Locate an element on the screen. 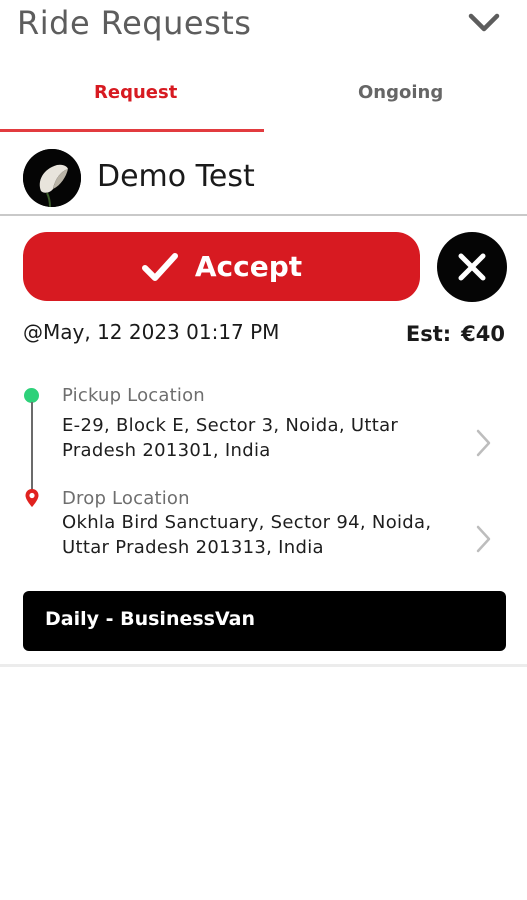  est-value: €40 is located at coordinates (483, 334).